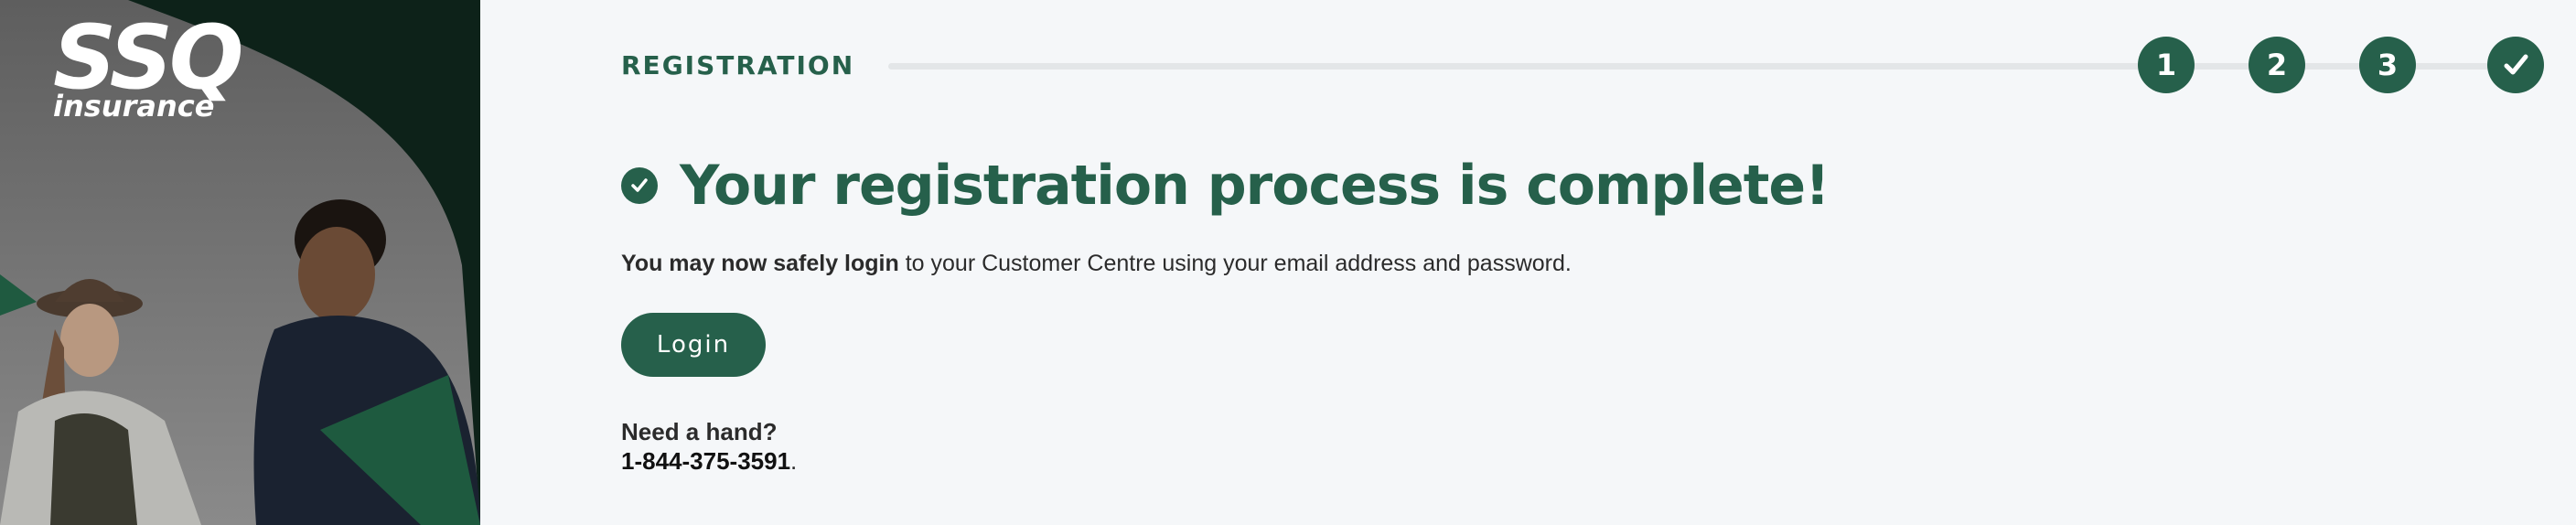 Image resolution: width=2576 pixels, height=525 pixels. I want to click on ssq-logo: SSQ insurance, so click(149, 64).